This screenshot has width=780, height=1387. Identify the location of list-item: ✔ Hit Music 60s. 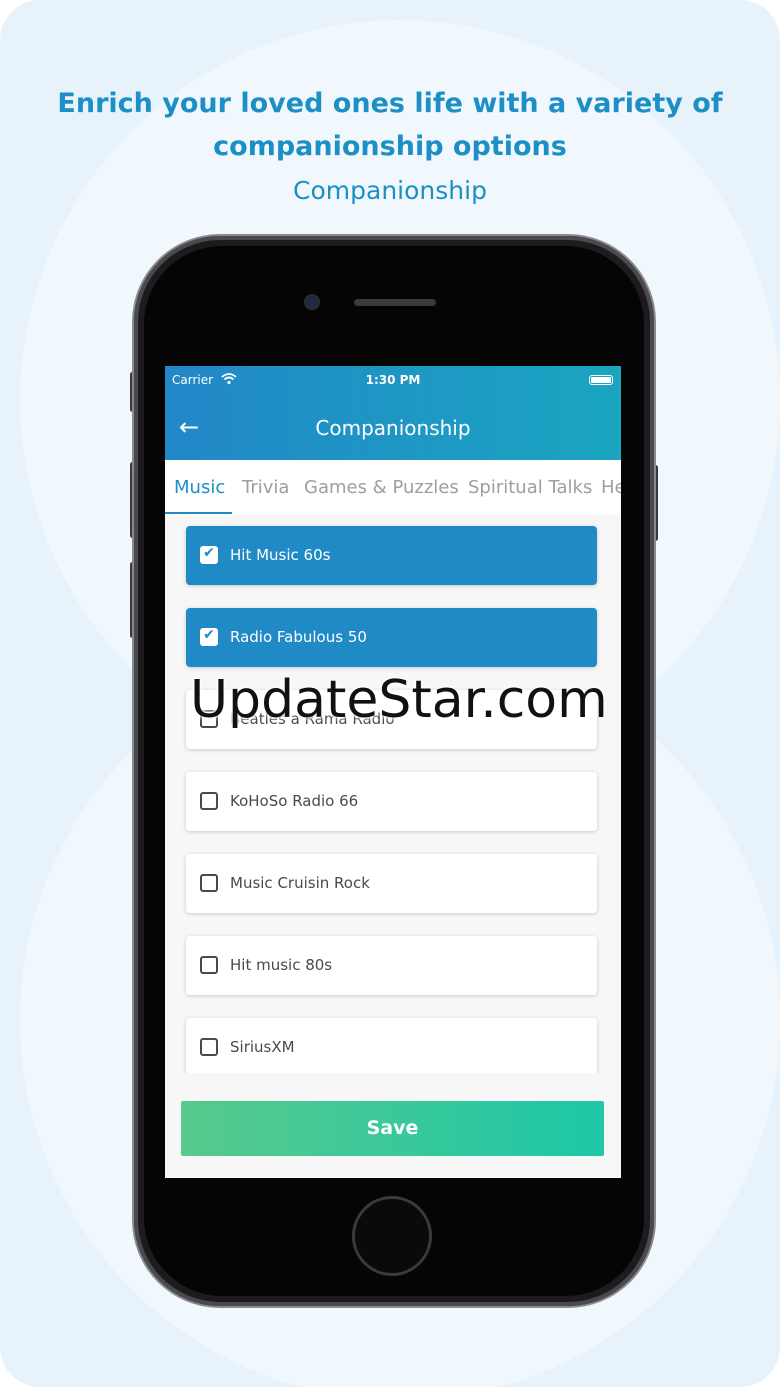
(391, 555).